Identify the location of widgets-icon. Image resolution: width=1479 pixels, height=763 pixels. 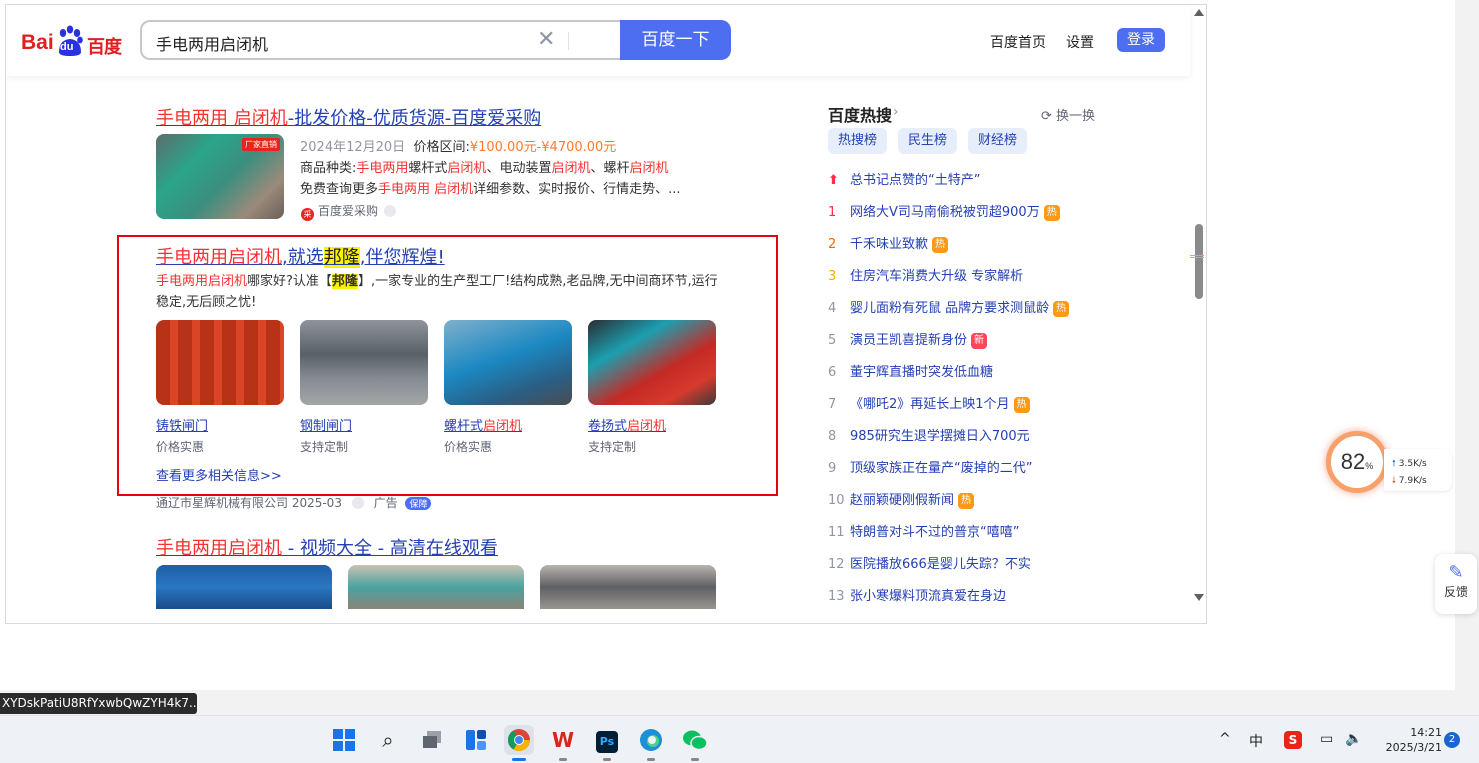
(476, 740).